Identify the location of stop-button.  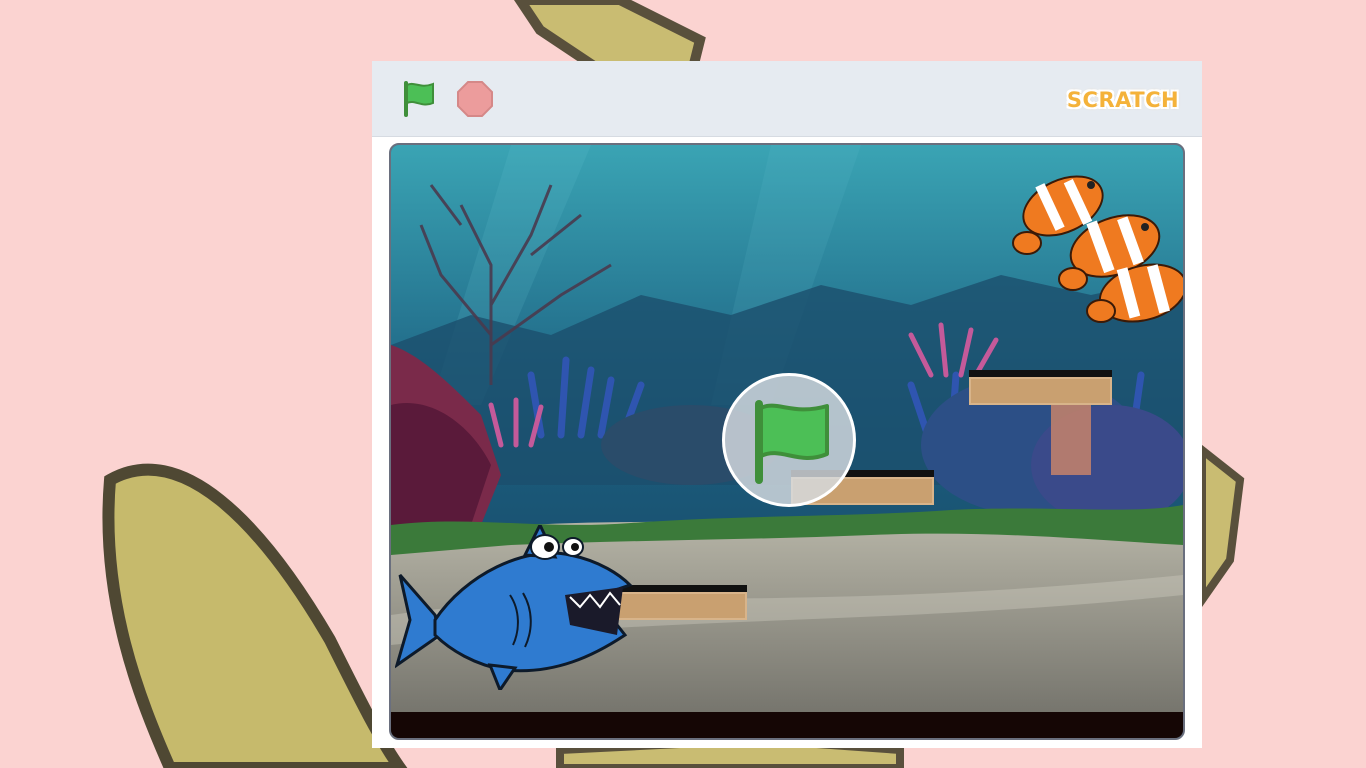
(475, 99).